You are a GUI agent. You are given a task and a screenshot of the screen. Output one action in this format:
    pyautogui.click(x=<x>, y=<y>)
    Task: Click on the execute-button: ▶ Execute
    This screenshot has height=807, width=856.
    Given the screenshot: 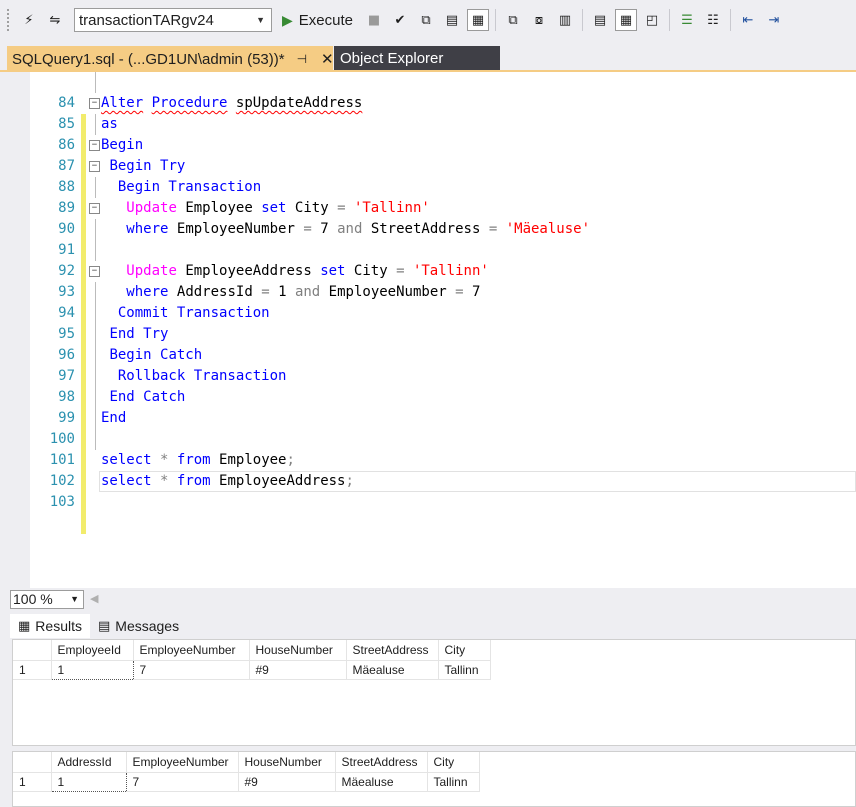 What is the action you would take?
    pyautogui.click(x=319, y=20)
    